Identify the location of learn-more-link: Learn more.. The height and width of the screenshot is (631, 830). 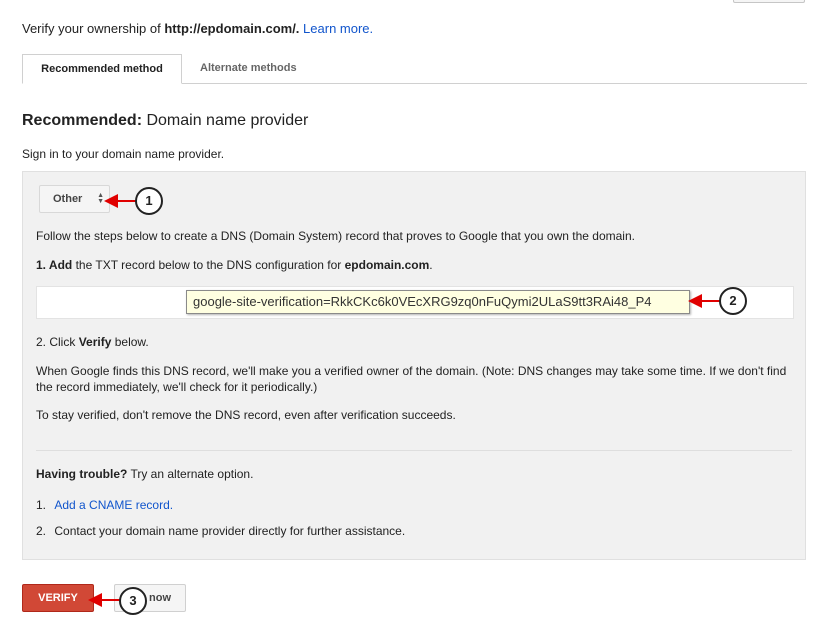
(338, 28).